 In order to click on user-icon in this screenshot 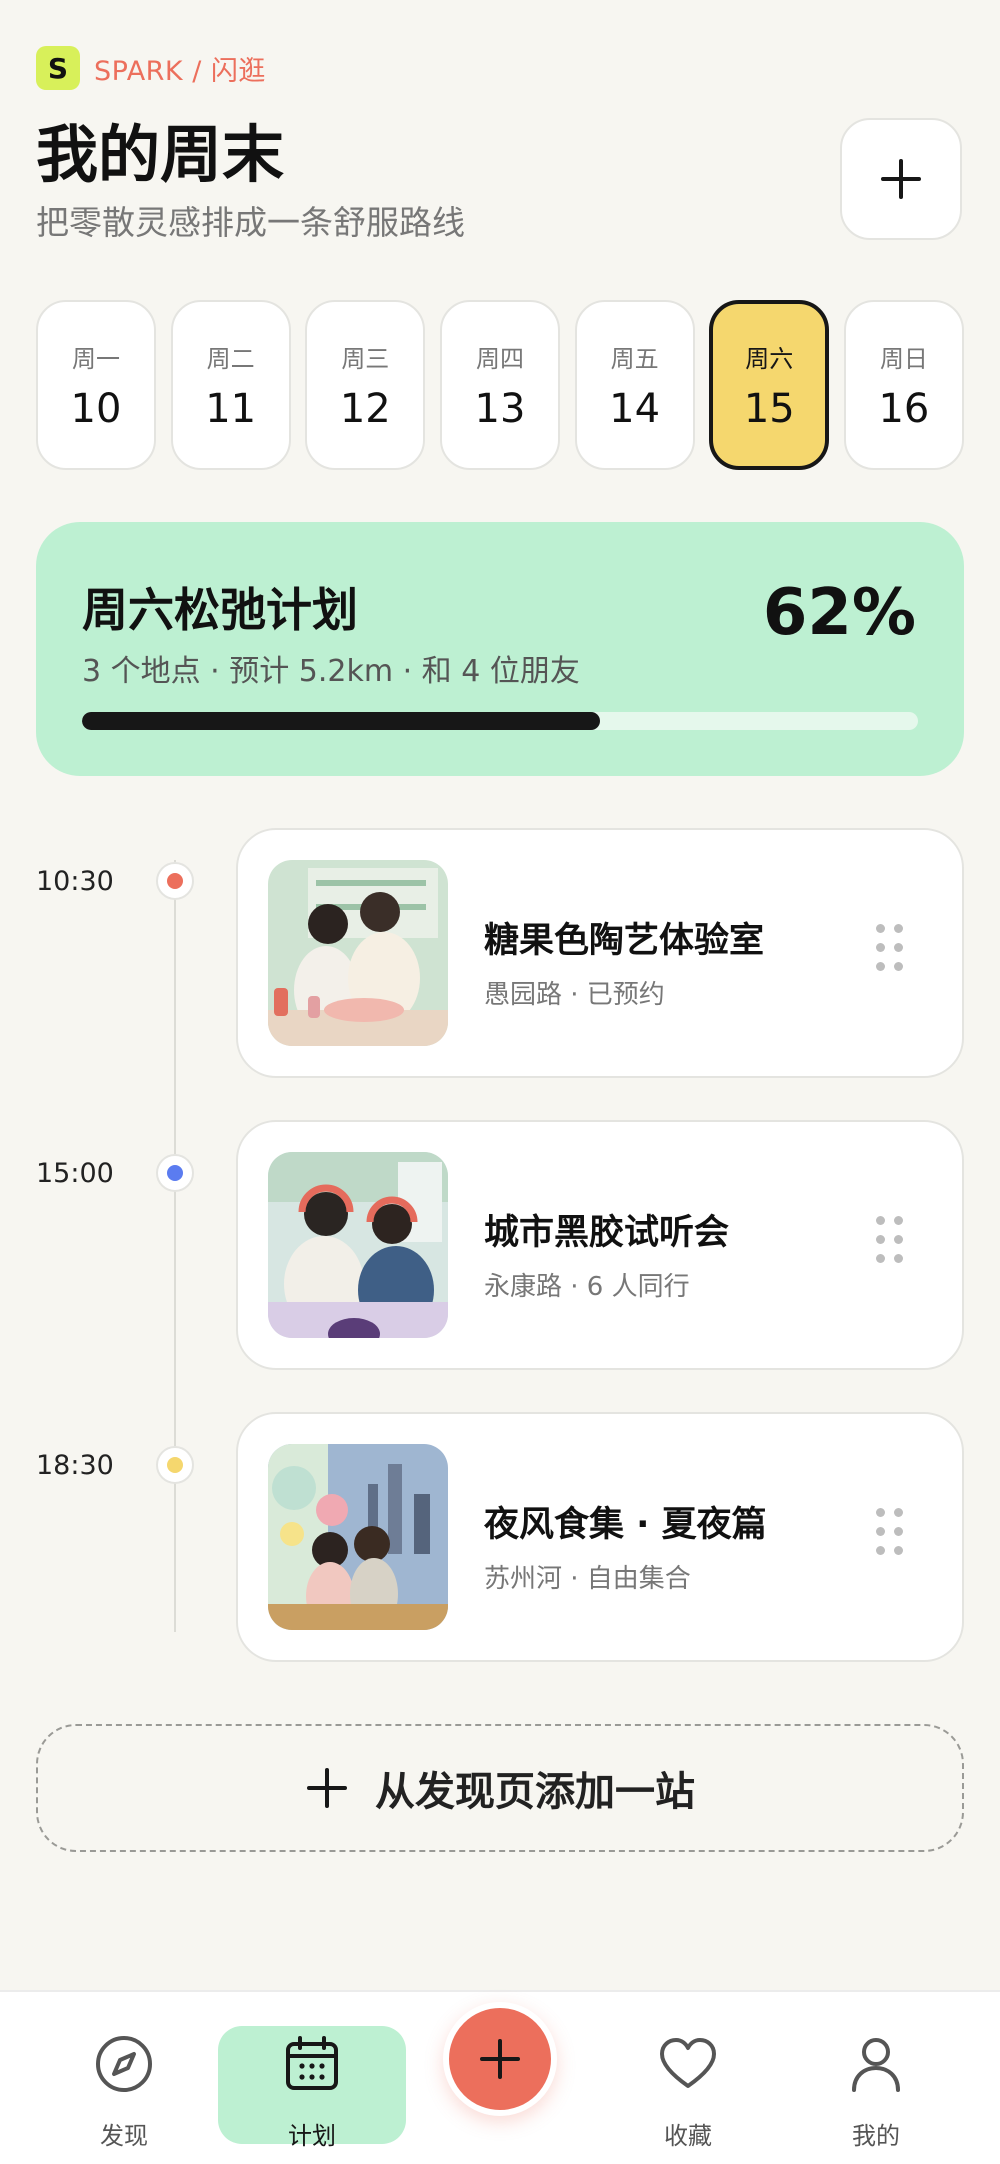, I will do `click(876, 2064)`.